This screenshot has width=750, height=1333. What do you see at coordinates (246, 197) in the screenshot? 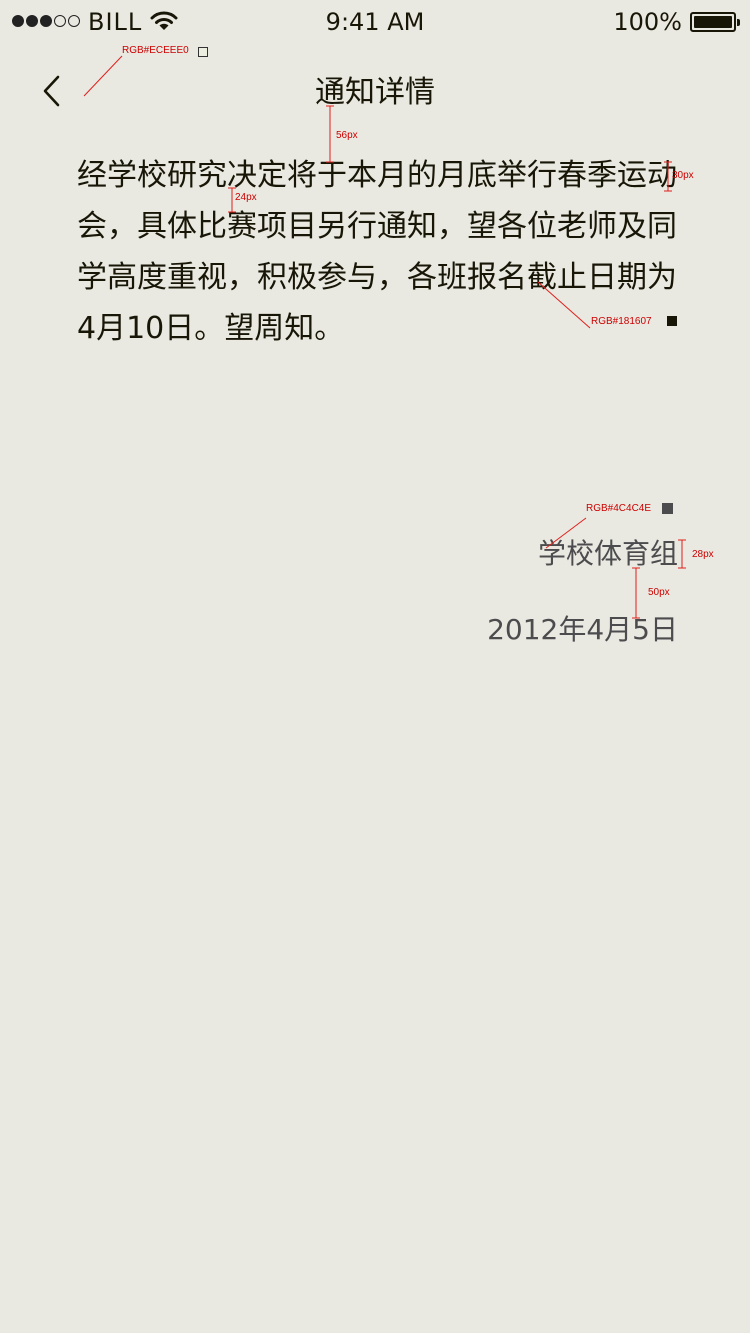
I see `annotation-line-gap: 24px` at bounding box center [246, 197].